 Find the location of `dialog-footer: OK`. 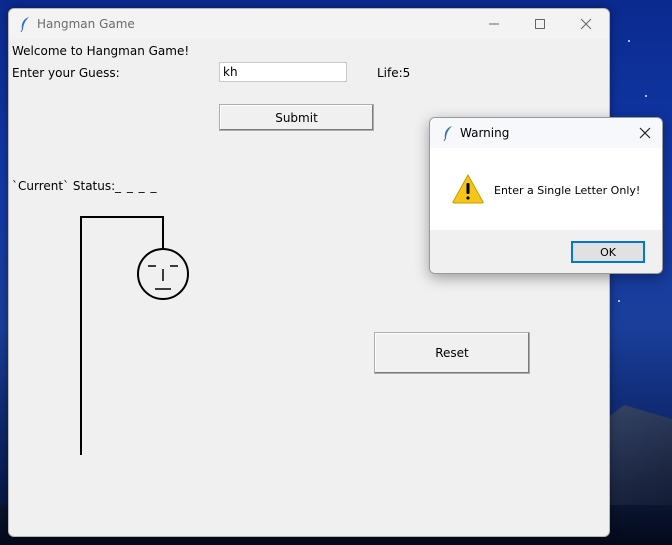

dialog-footer: OK is located at coordinates (546, 251).